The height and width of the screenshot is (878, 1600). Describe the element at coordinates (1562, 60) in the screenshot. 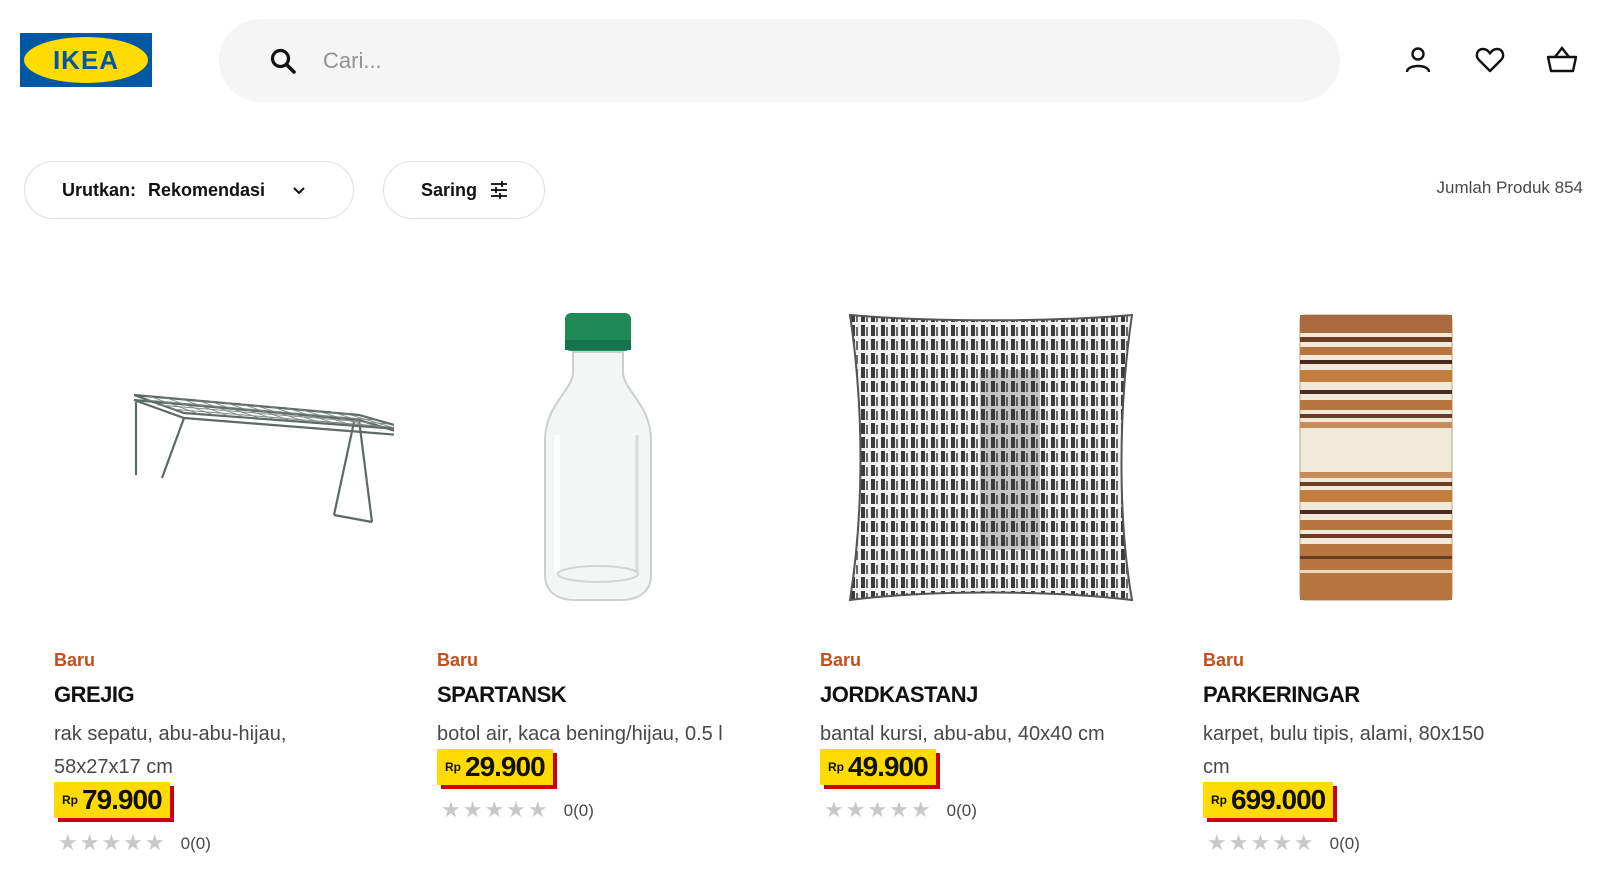

I see `basket-icon` at that location.